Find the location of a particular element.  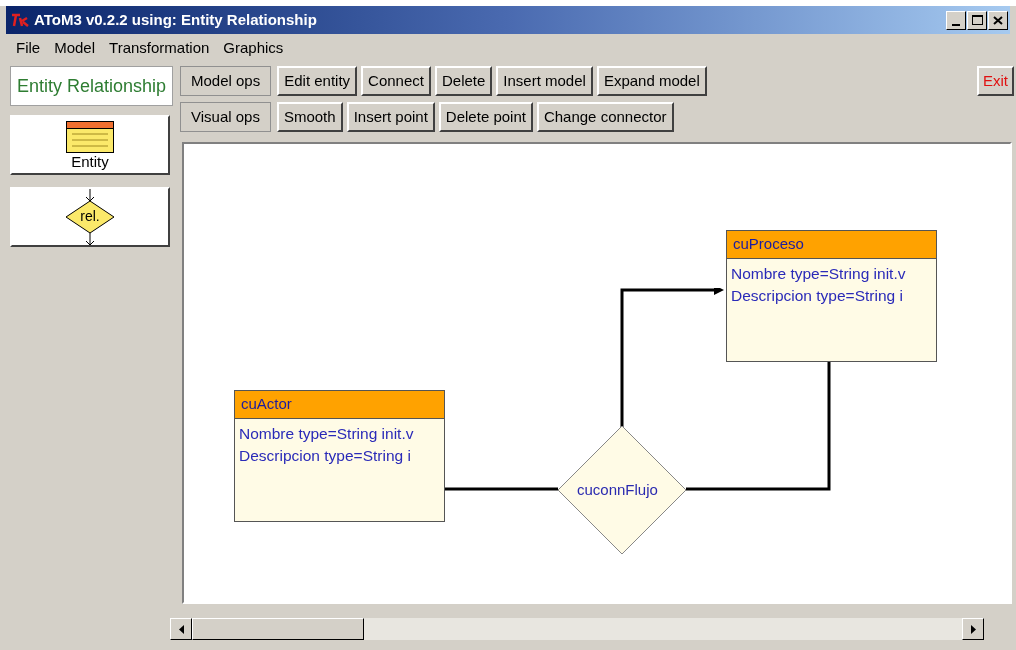

toolbar-button: Delete point is located at coordinates (485, 117).